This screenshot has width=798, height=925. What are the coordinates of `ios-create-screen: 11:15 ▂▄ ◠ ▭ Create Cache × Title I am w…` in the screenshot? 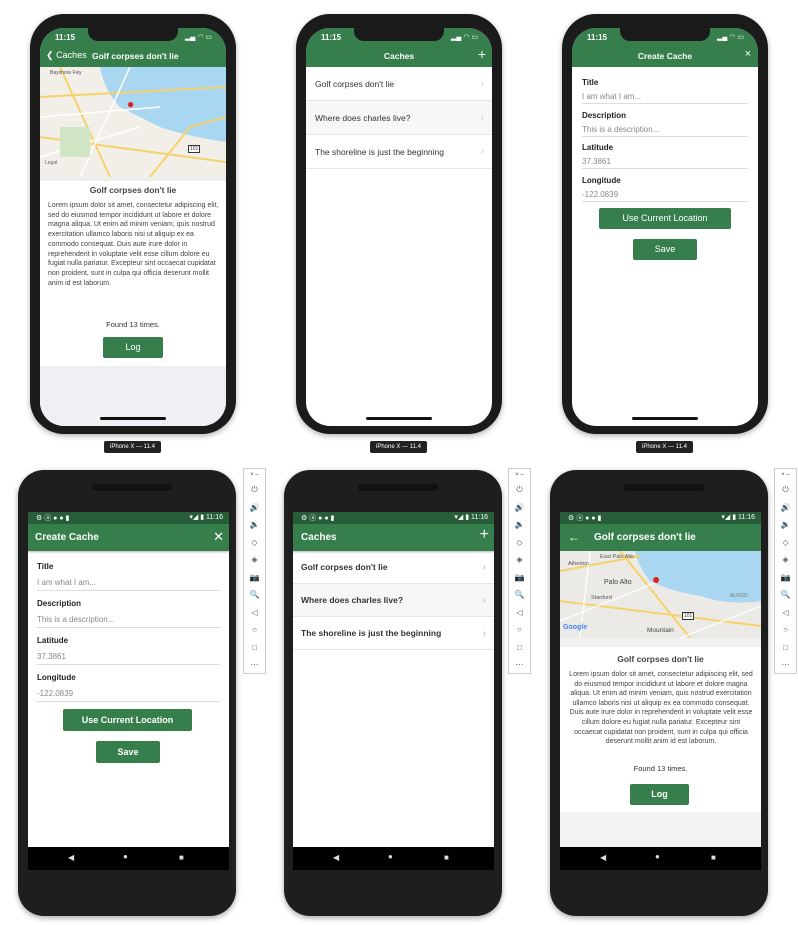 It's located at (665, 227).